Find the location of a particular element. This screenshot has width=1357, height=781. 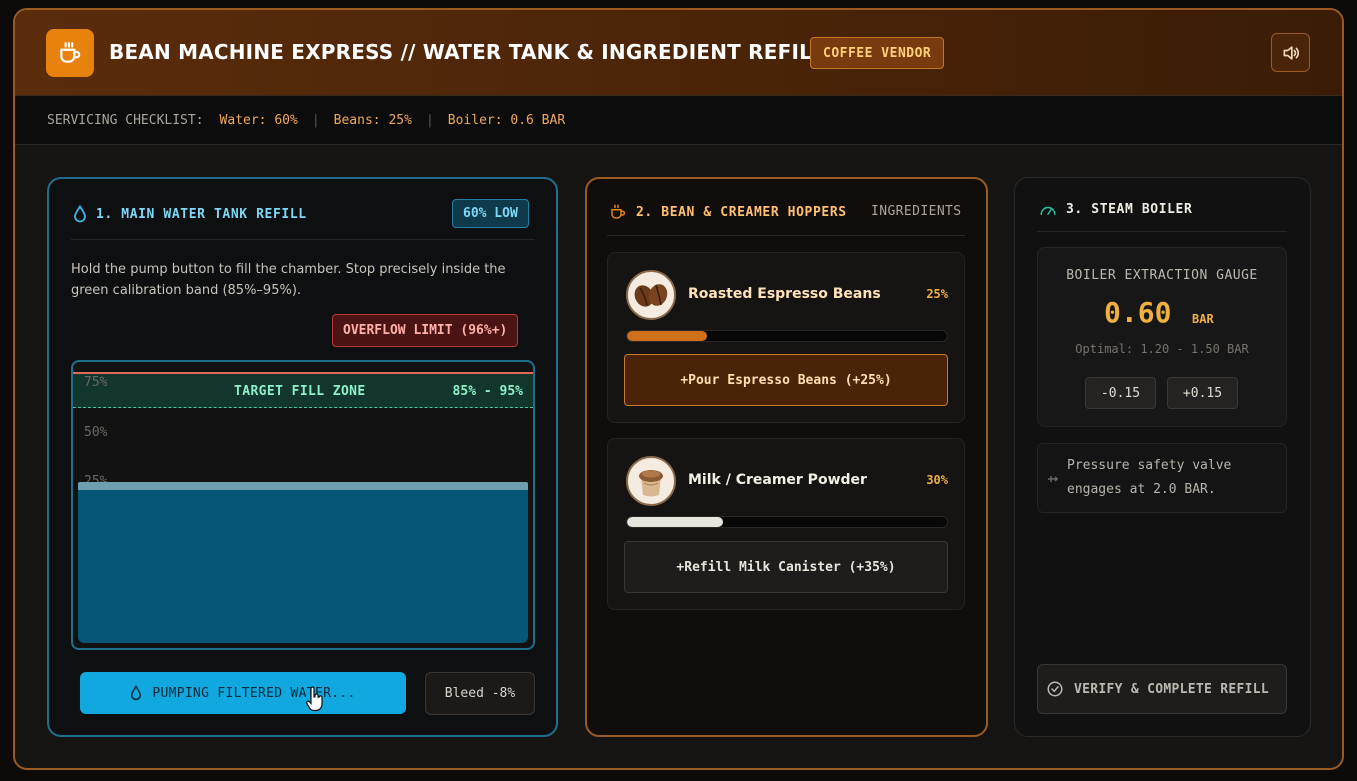

gauge-optimal-range: Optimal: 1.20 - 1.50 BAR is located at coordinates (1162, 349).